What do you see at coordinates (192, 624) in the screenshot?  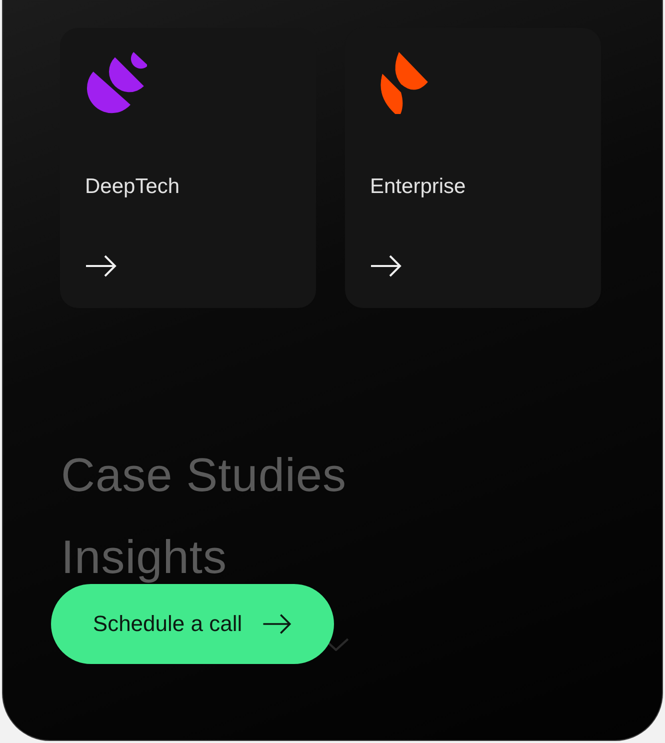 I see `schedule-call-button: Schedule a call` at bounding box center [192, 624].